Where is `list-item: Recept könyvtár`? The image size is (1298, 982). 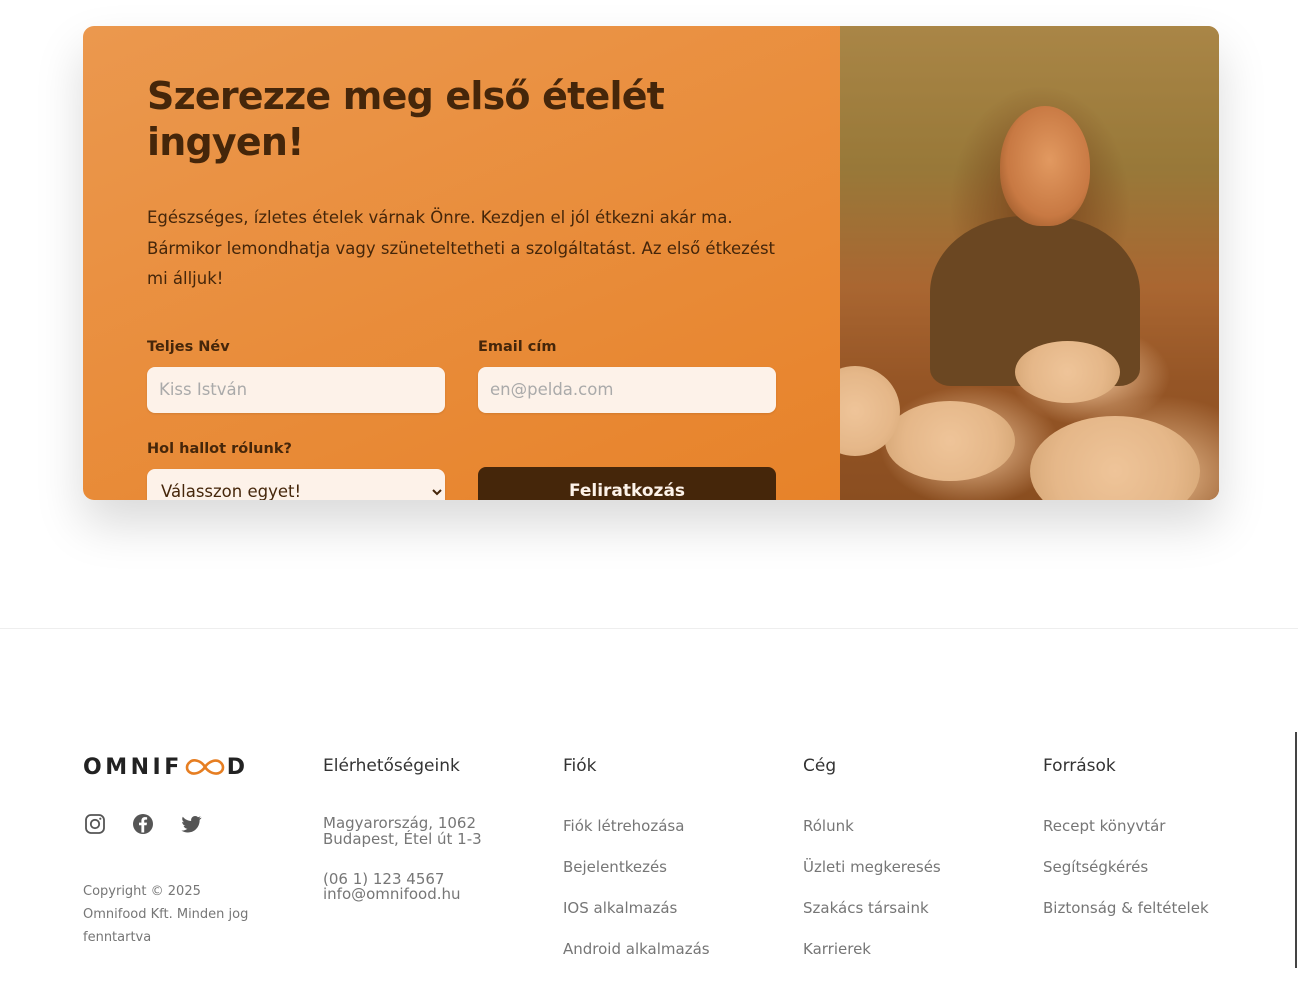 list-item: Recept könyvtár is located at coordinates (1126, 826).